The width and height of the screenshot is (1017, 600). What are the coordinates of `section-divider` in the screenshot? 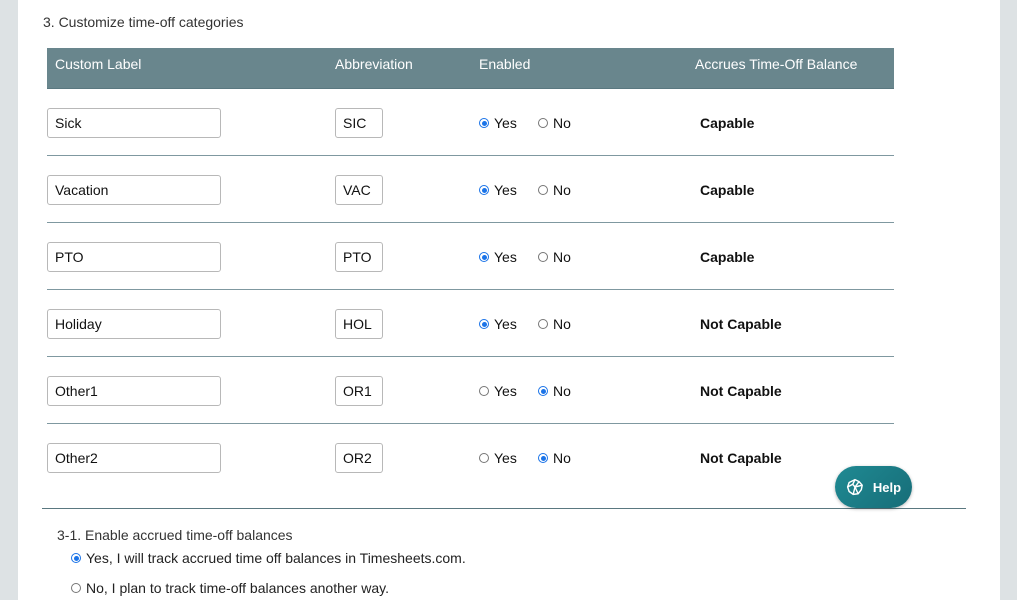 It's located at (504, 508).